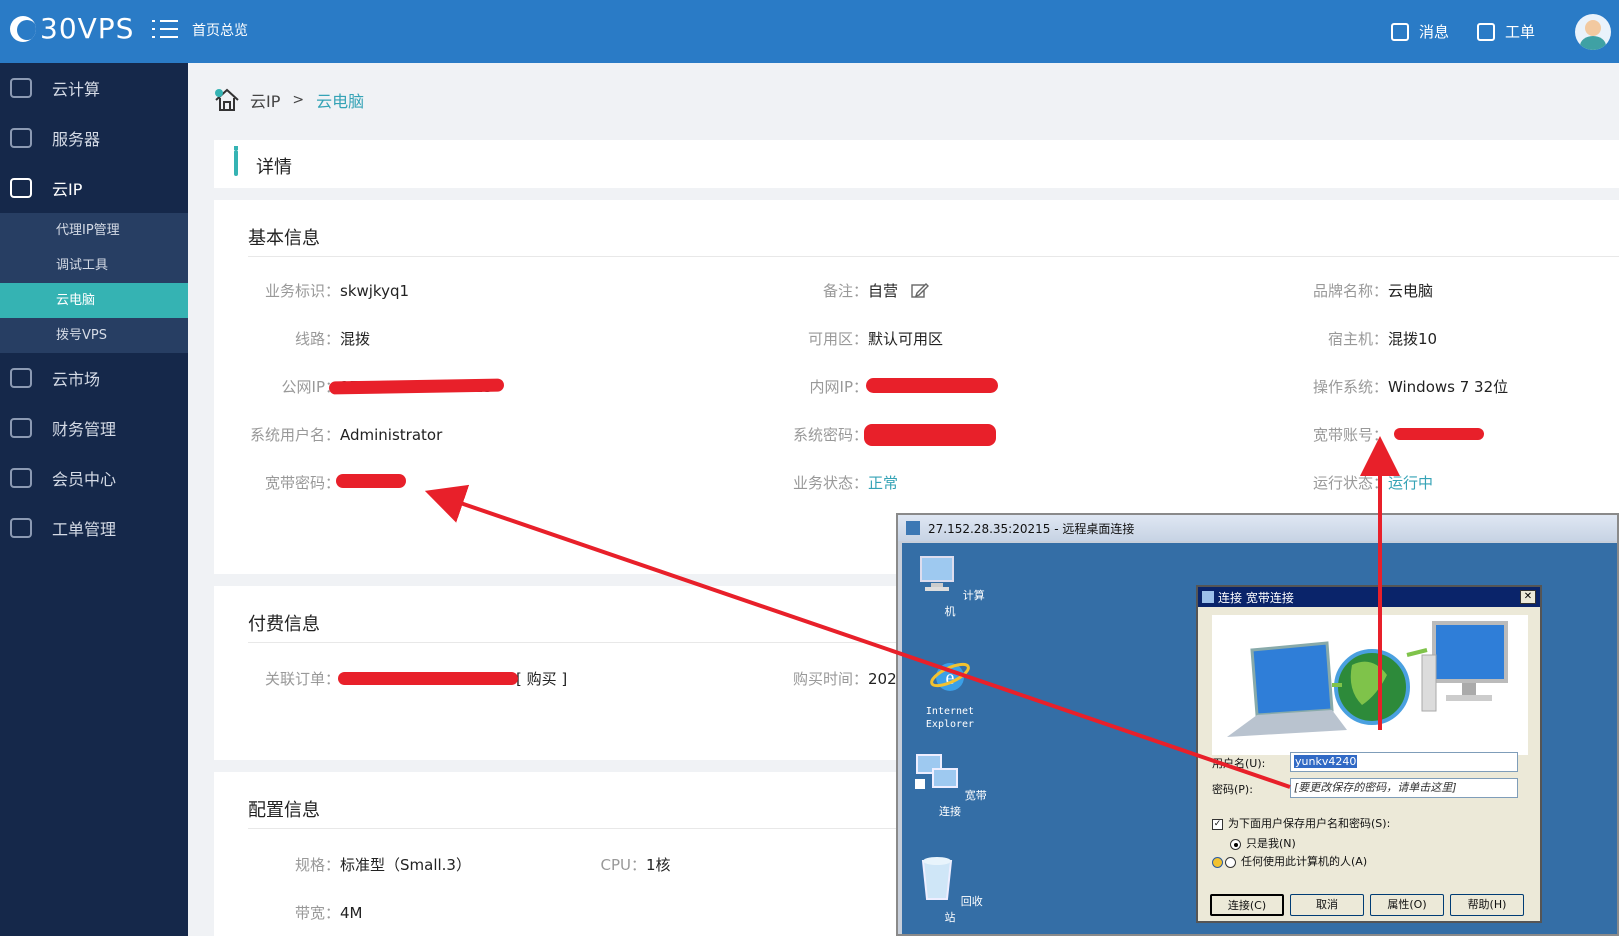  Describe the element at coordinates (1404, 762) in the screenshot. I see `username-input: yunkv4240` at that location.